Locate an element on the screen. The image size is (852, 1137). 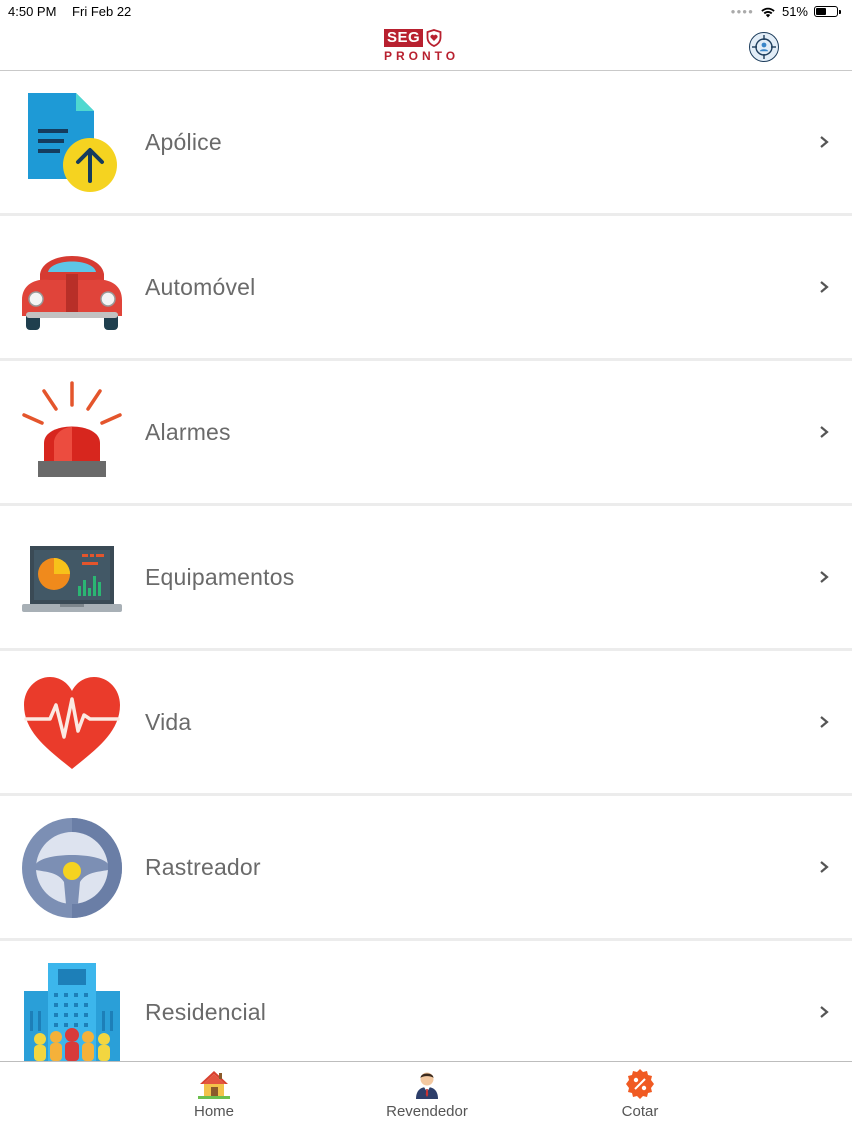
heart-pulse-icon is located at coordinates (72, 723).